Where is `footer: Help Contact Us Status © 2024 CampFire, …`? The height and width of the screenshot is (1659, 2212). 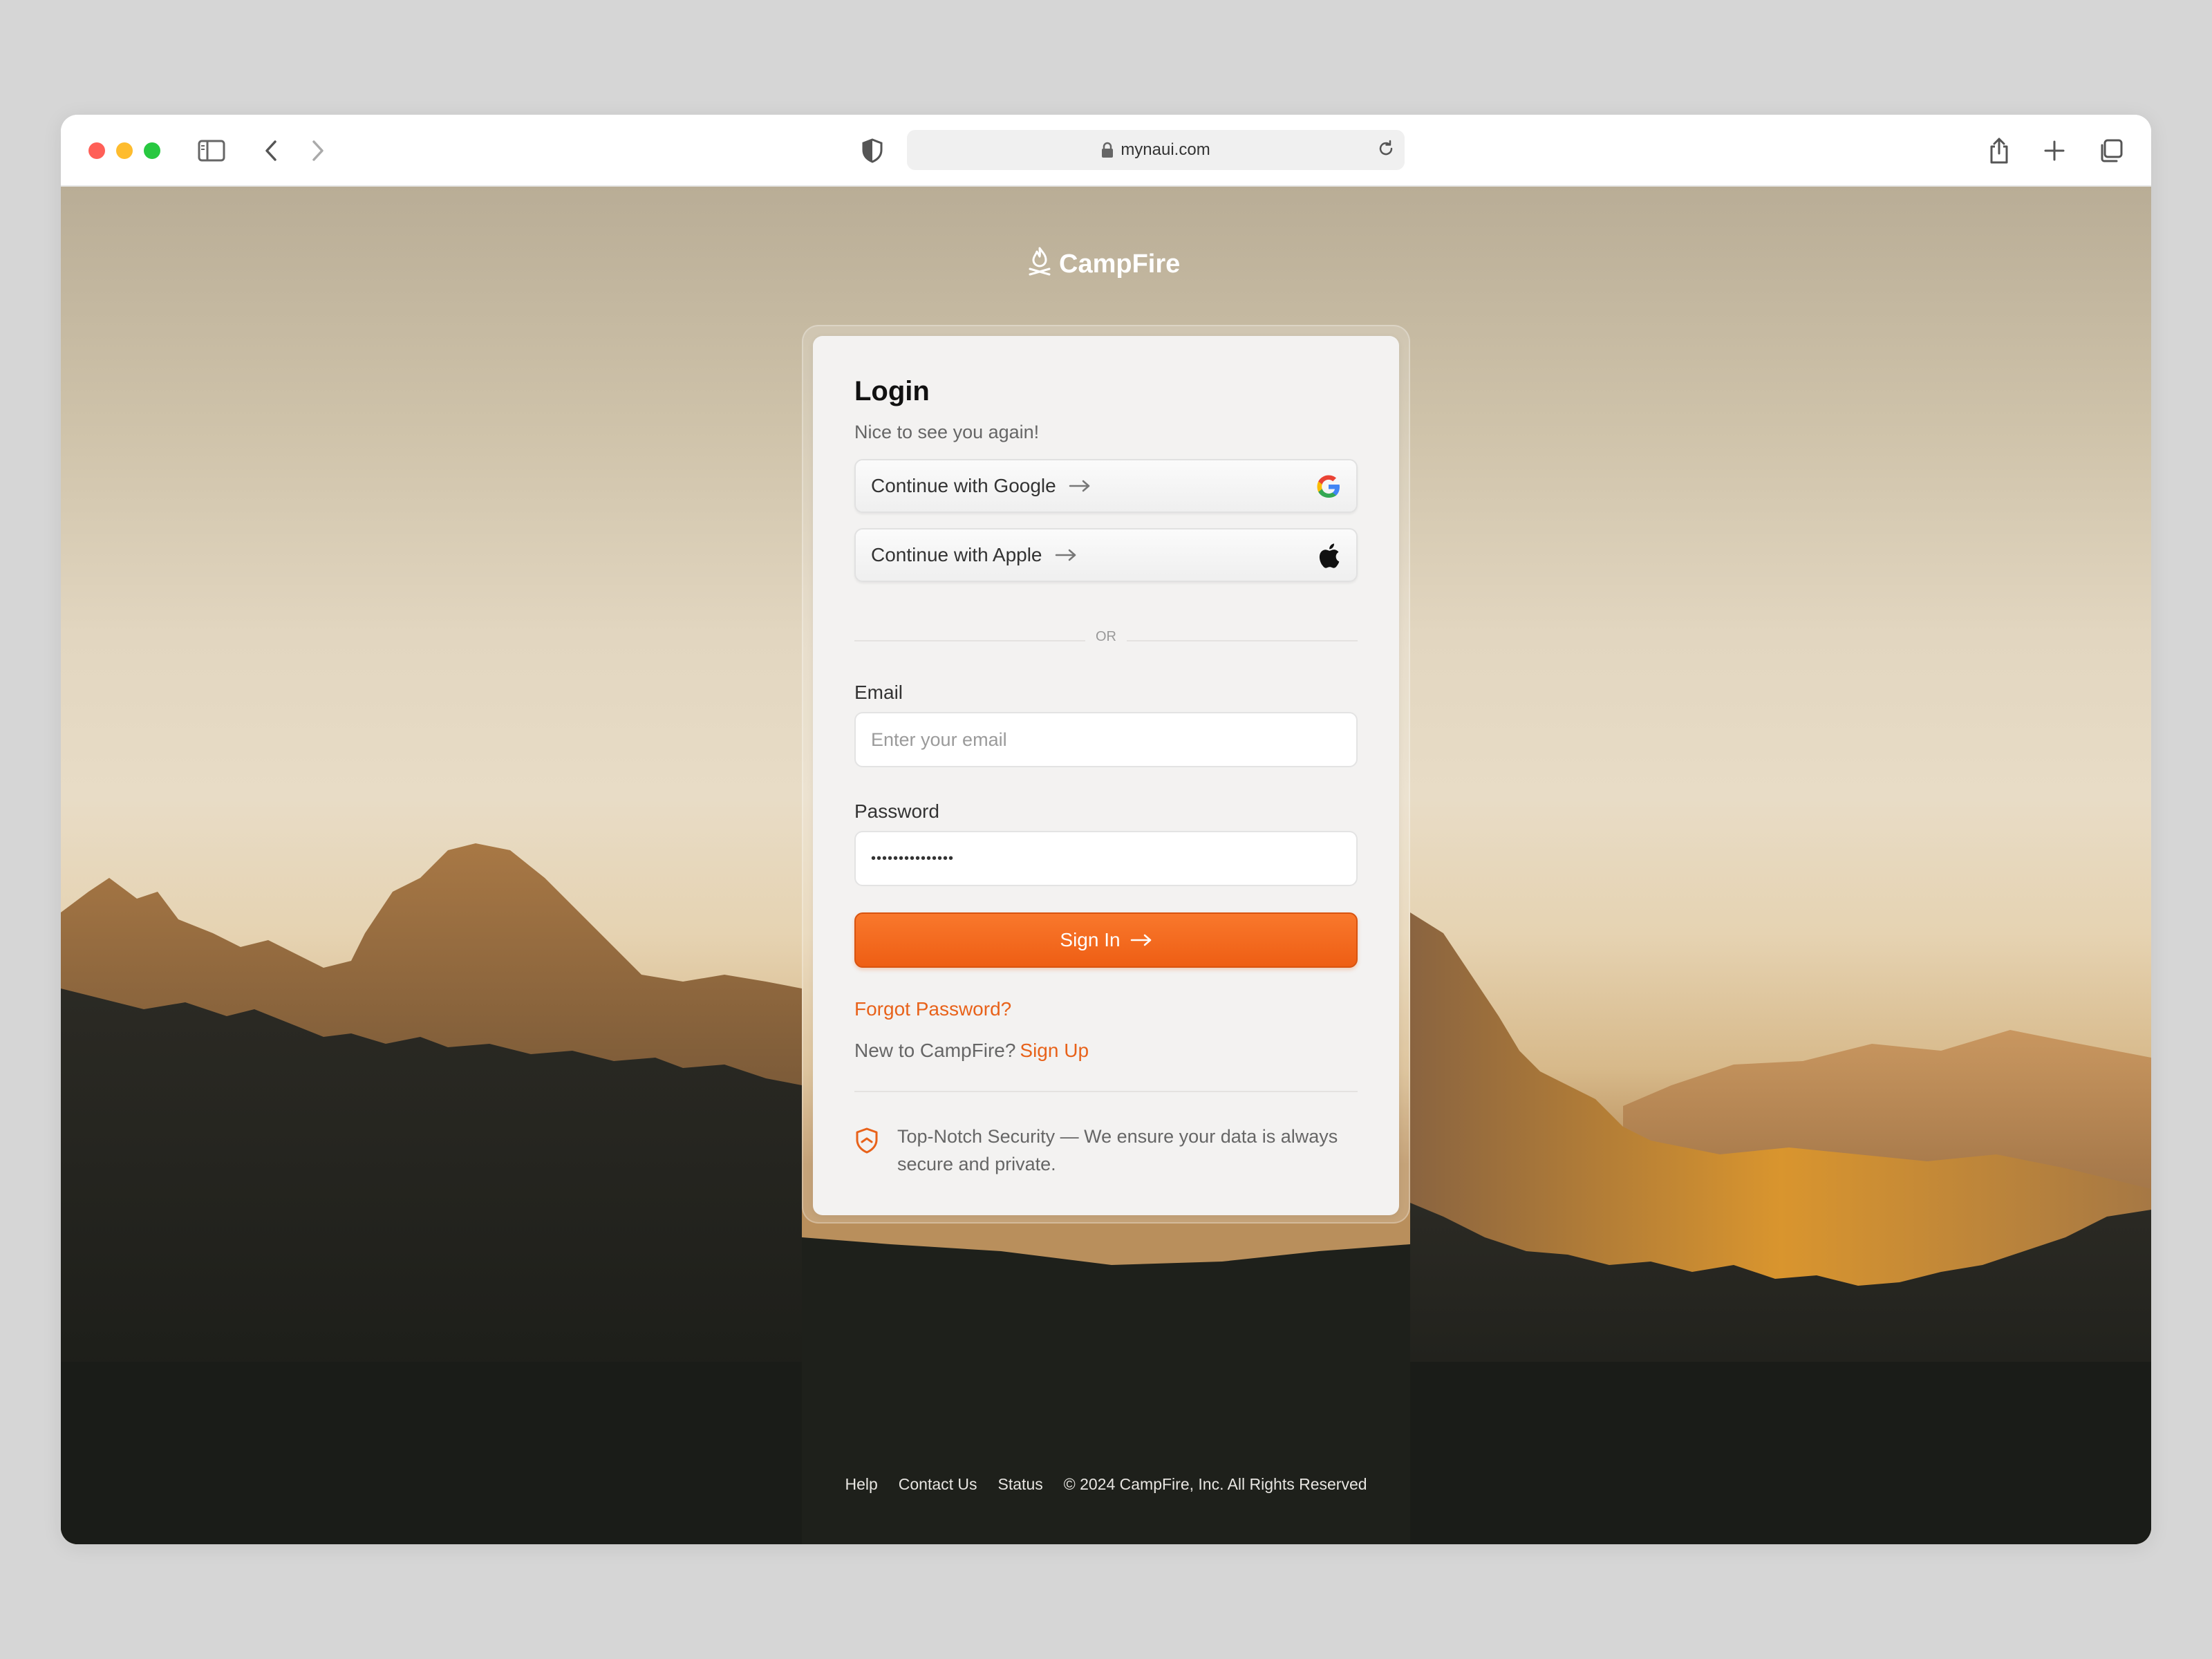
footer: Help Contact Us Status © 2024 CampFire, … is located at coordinates (1106, 1484).